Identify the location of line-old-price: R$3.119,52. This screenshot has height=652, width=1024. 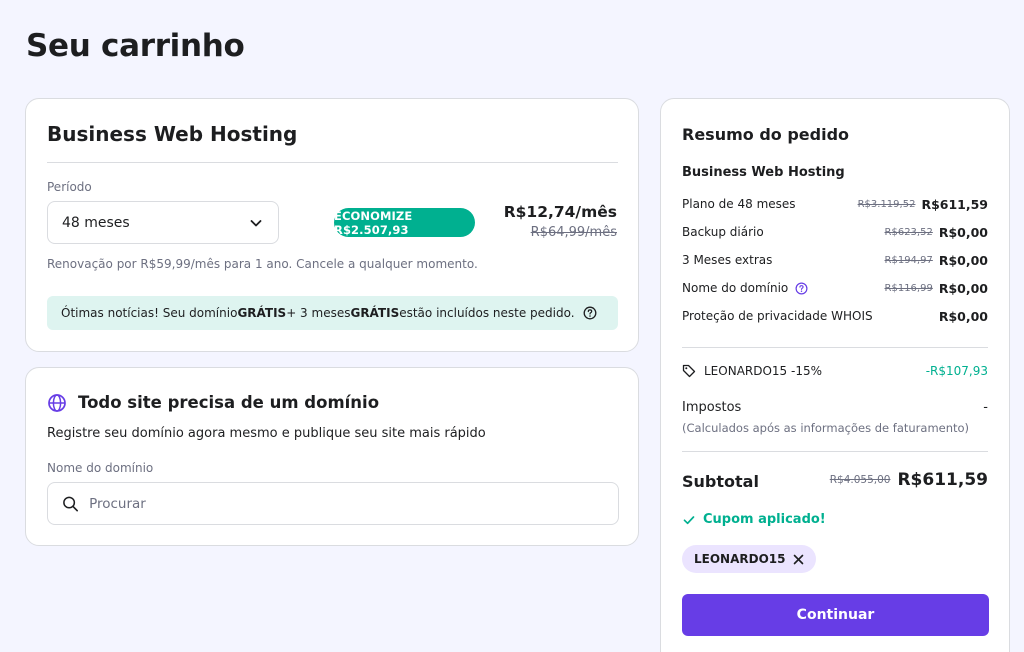
(886, 204).